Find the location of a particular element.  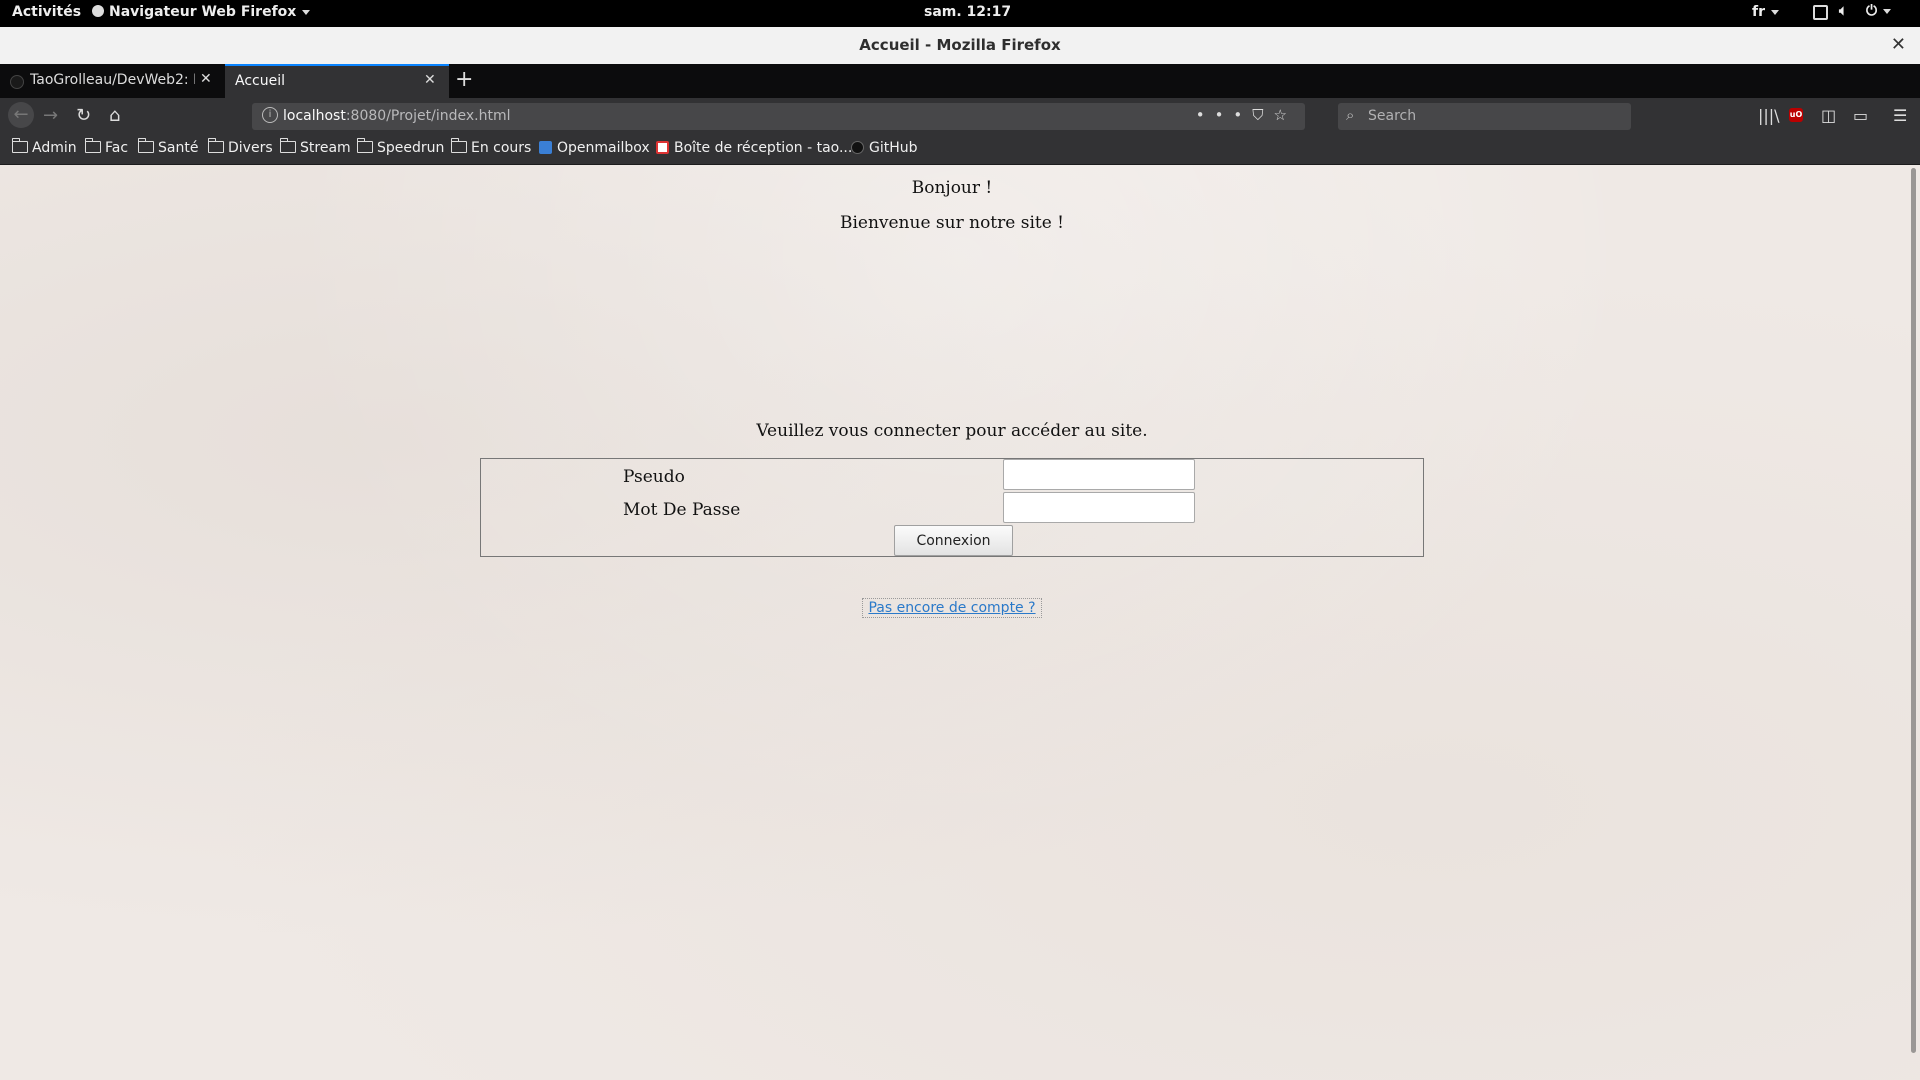

window-icon is located at coordinates (1820, 14).